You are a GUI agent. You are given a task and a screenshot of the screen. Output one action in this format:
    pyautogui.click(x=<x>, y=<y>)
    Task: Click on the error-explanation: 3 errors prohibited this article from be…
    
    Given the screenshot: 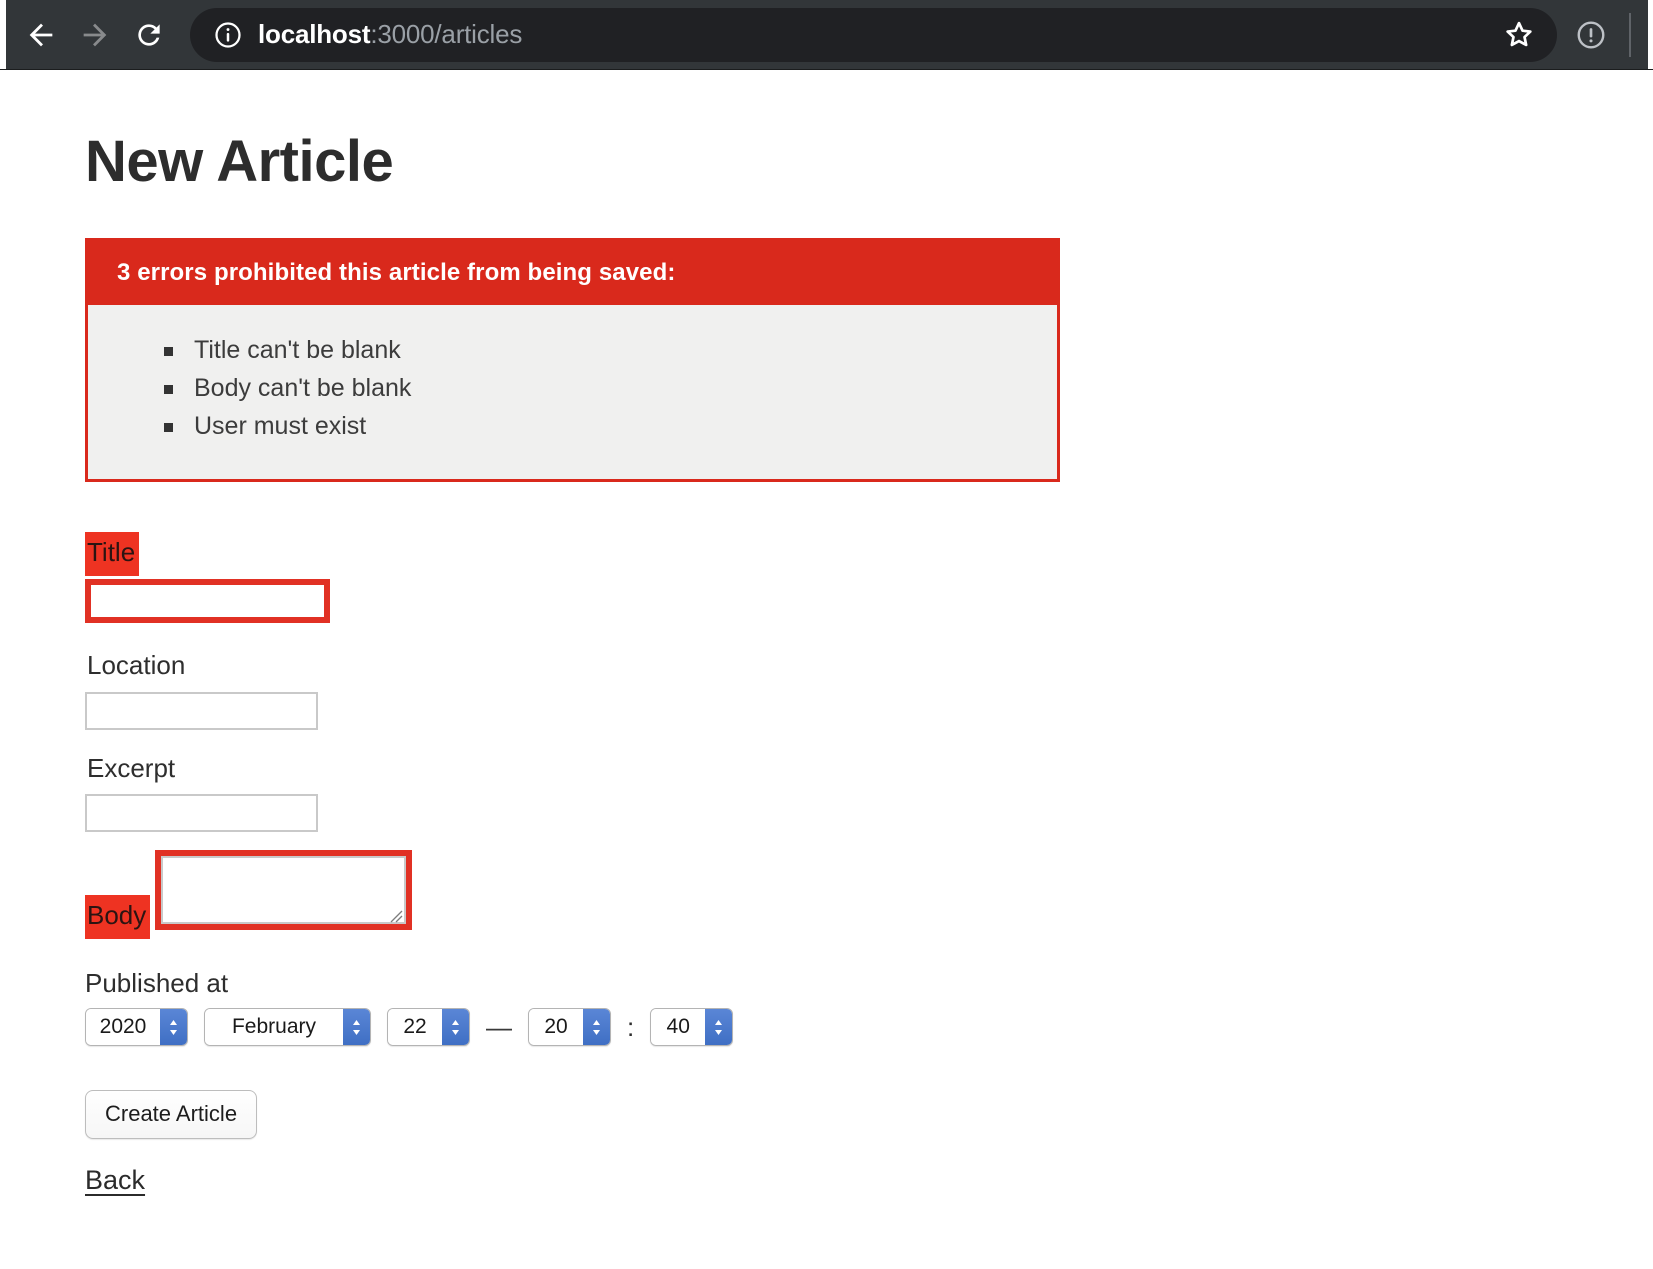 What is the action you would take?
    pyautogui.click(x=572, y=359)
    